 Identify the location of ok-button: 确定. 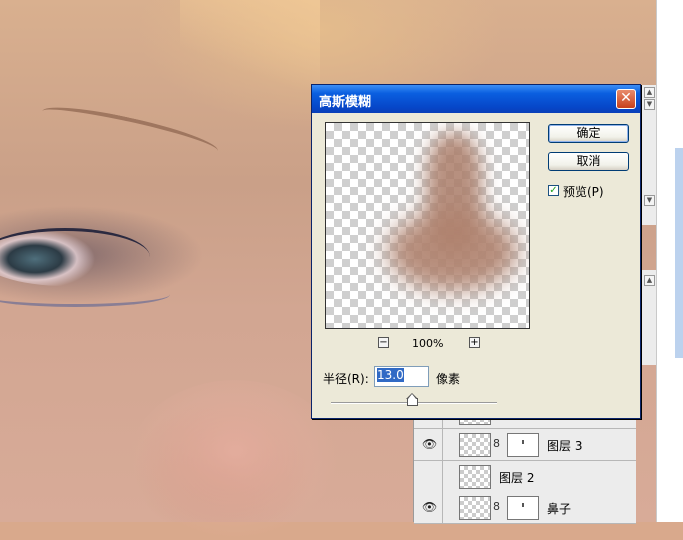
(588, 133).